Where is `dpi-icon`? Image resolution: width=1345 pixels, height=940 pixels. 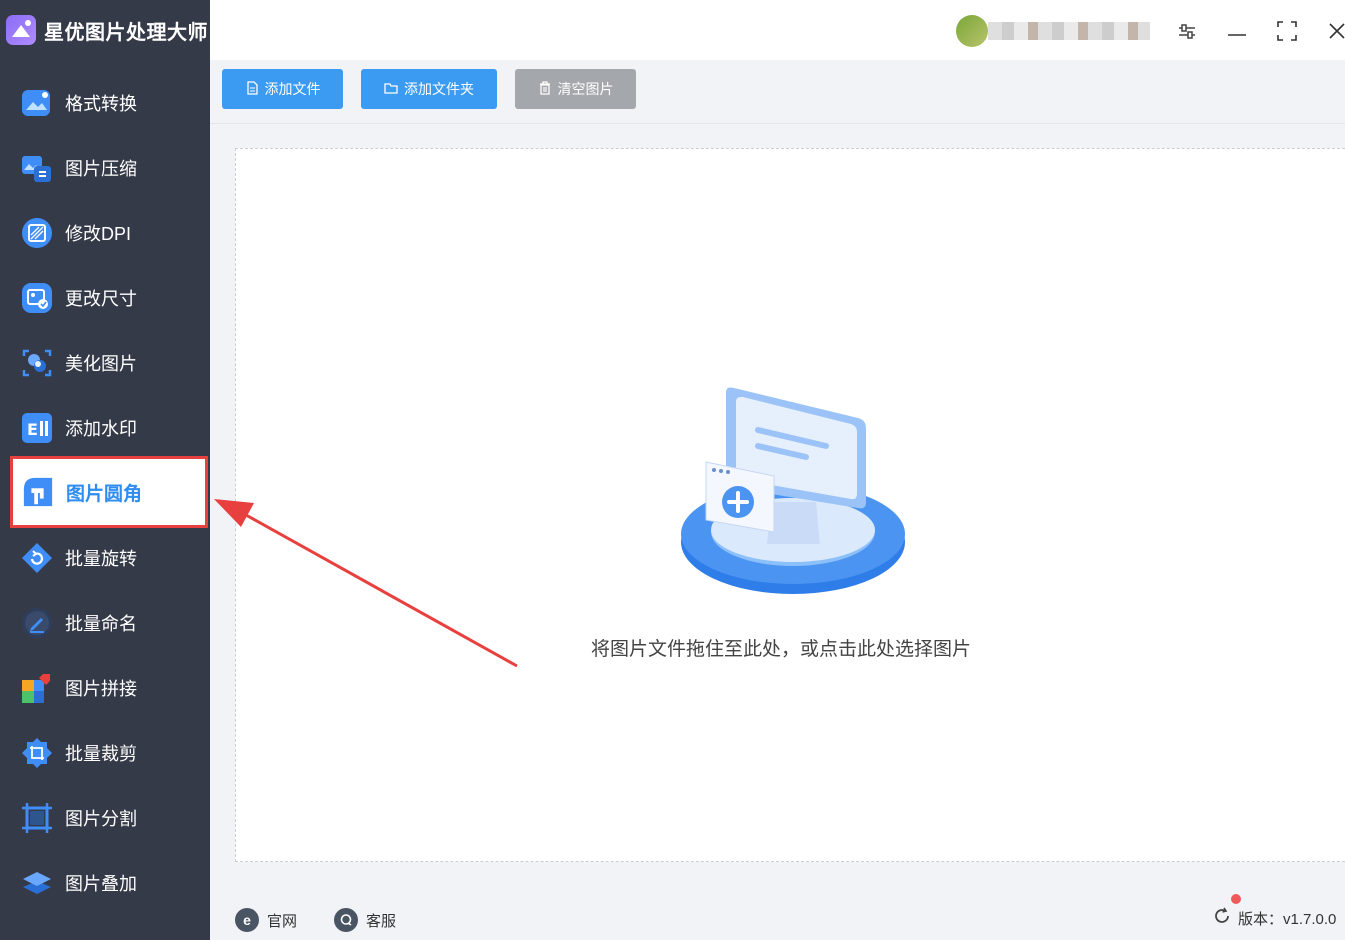 dpi-icon is located at coordinates (37, 233).